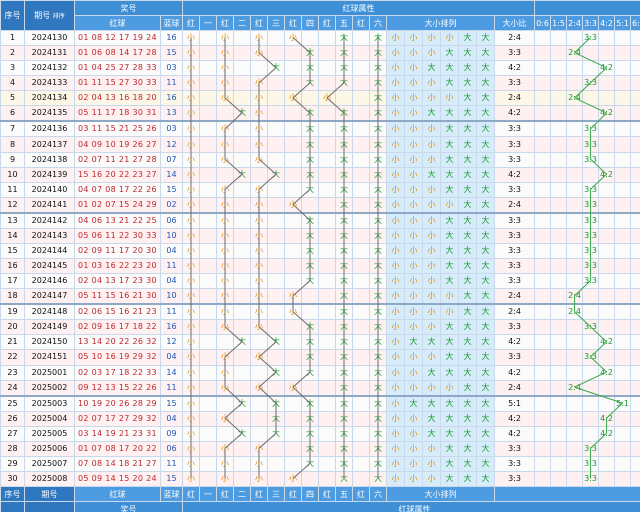  I want to click on row-seq: 21, so click(12, 342).